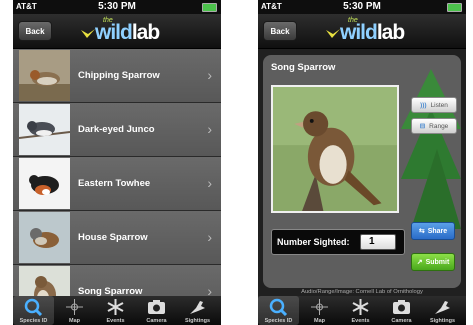 Image resolution: width=473 pixels, height=325 pixels. I want to click on species-row-chipping-sparrow: Chipping Sparrow ›, so click(117, 76).